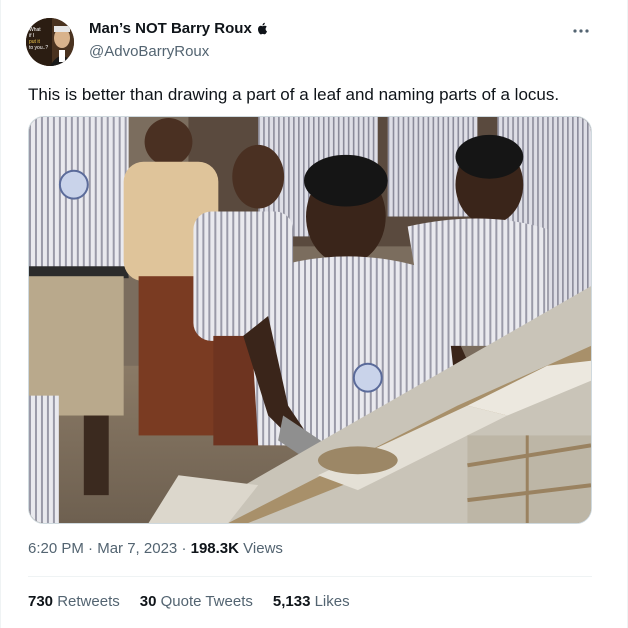  I want to click on quote-tweets-stat: 30 Quote Tweets, so click(196, 601).